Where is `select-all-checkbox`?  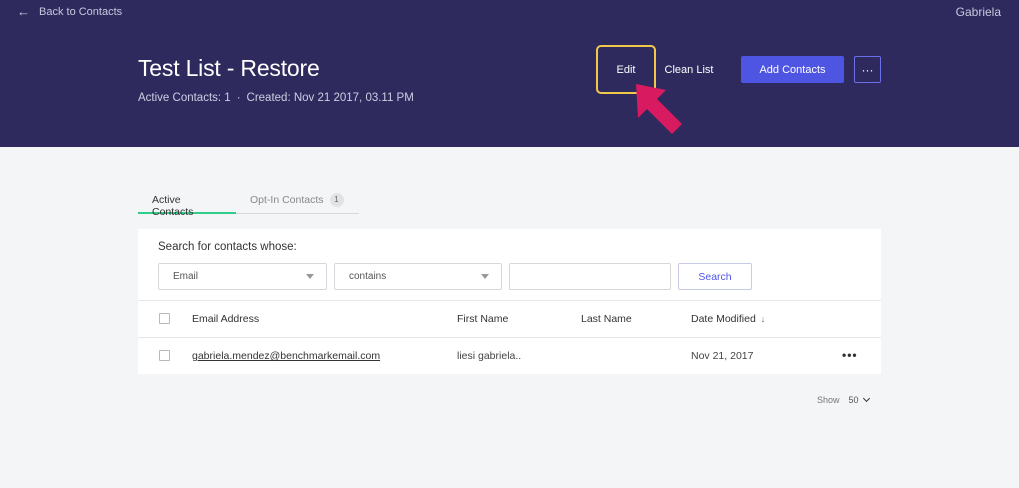
select-all-checkbox is located at coordinates (164, 318).